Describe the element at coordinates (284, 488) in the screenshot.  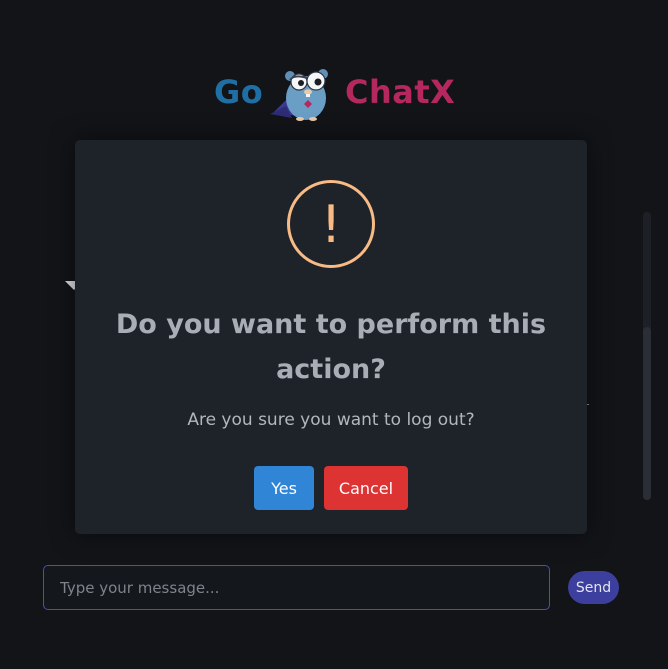
I see `confirm-yes-button: Yes` at that location.